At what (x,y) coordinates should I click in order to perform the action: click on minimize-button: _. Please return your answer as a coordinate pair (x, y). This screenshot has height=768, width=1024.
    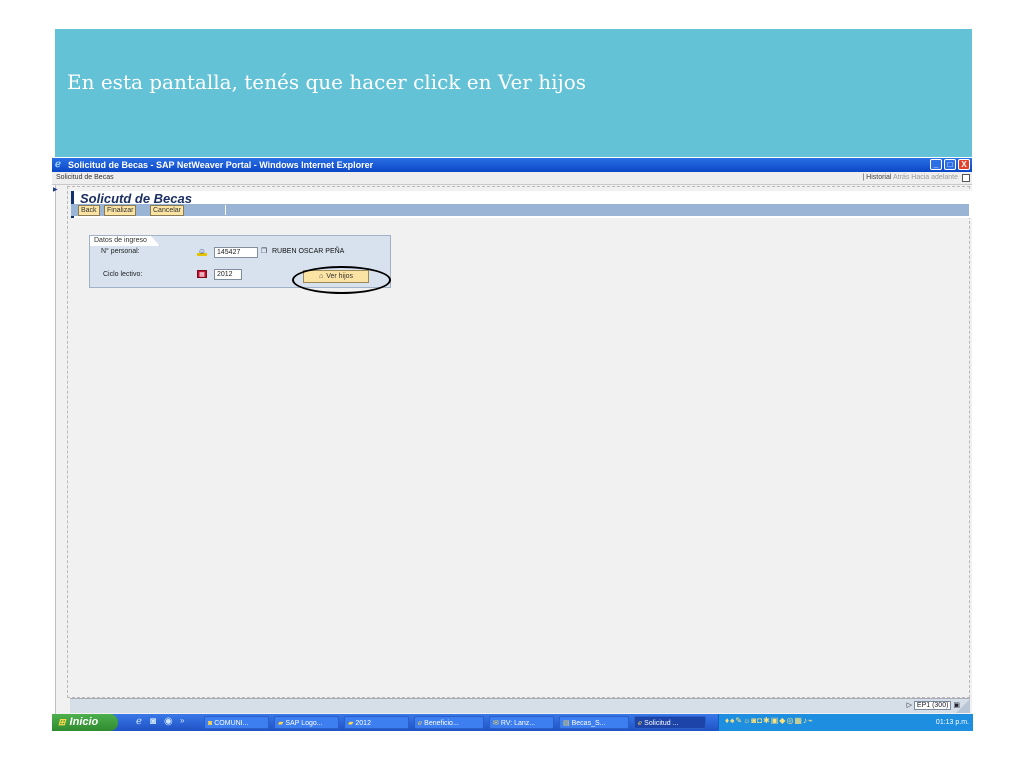
    Looking at the image, I should click on (936, 164).